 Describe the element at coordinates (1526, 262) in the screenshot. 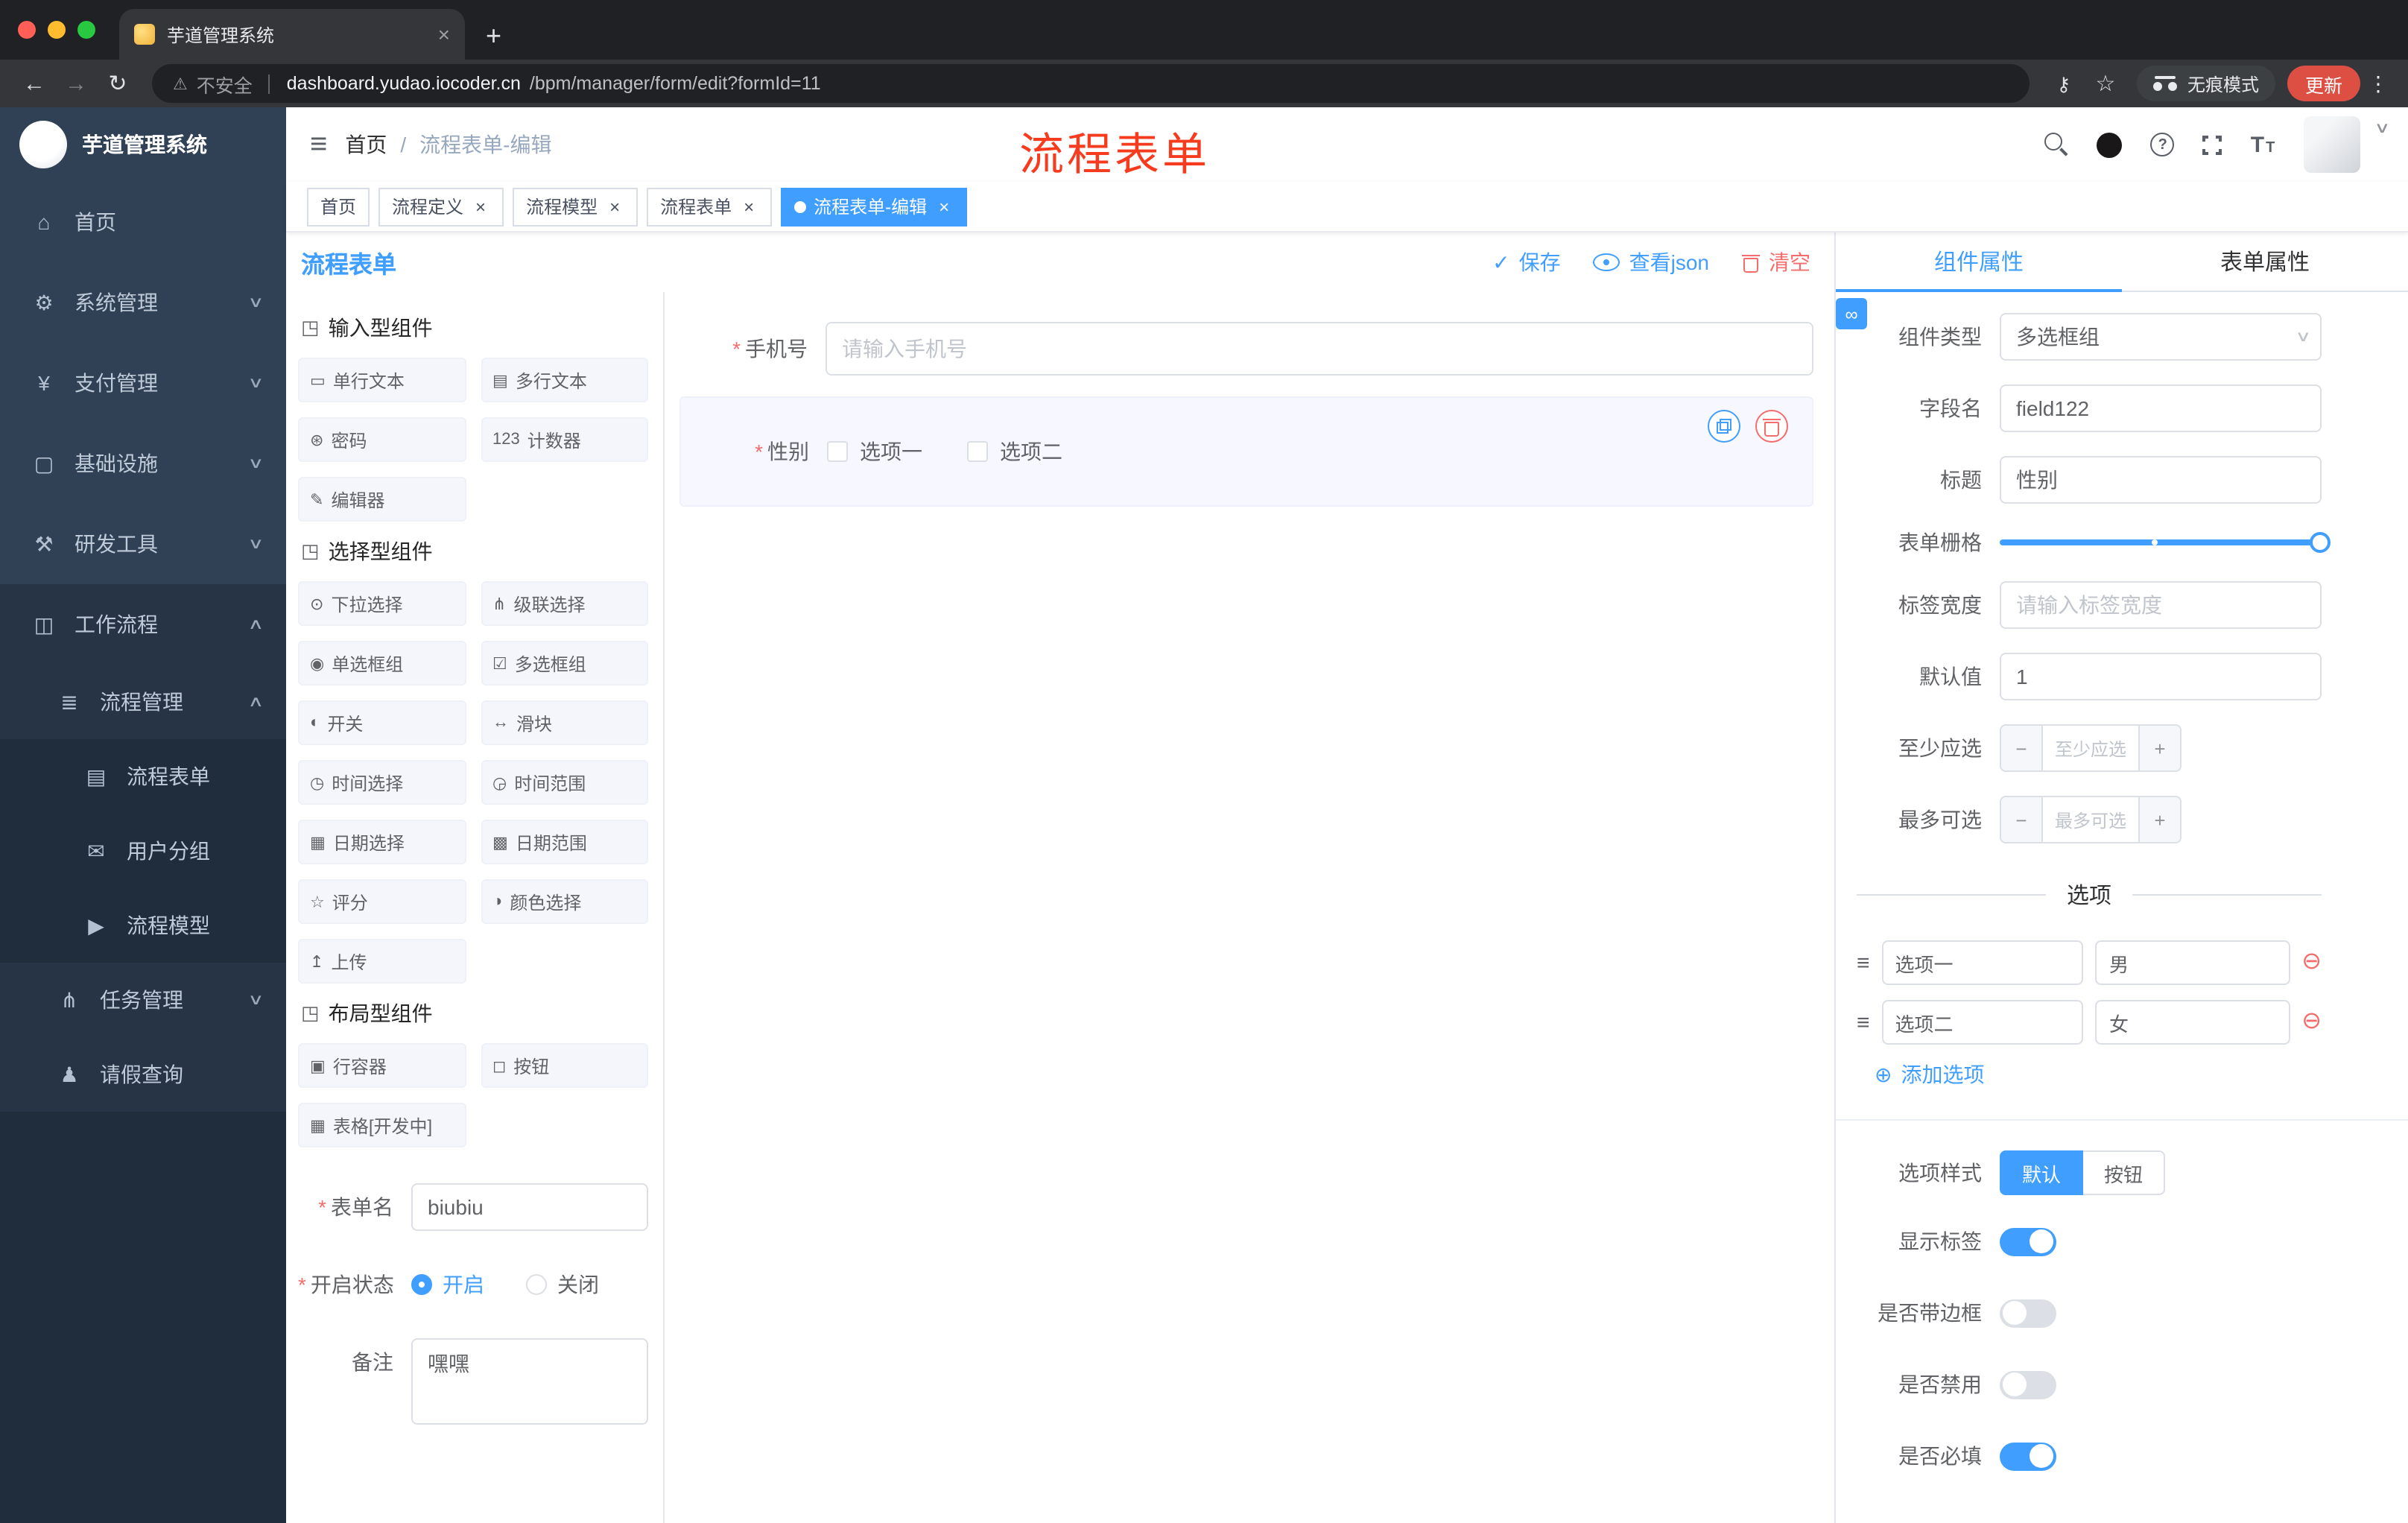

I see `save-button: ✓ 保存` at that location.